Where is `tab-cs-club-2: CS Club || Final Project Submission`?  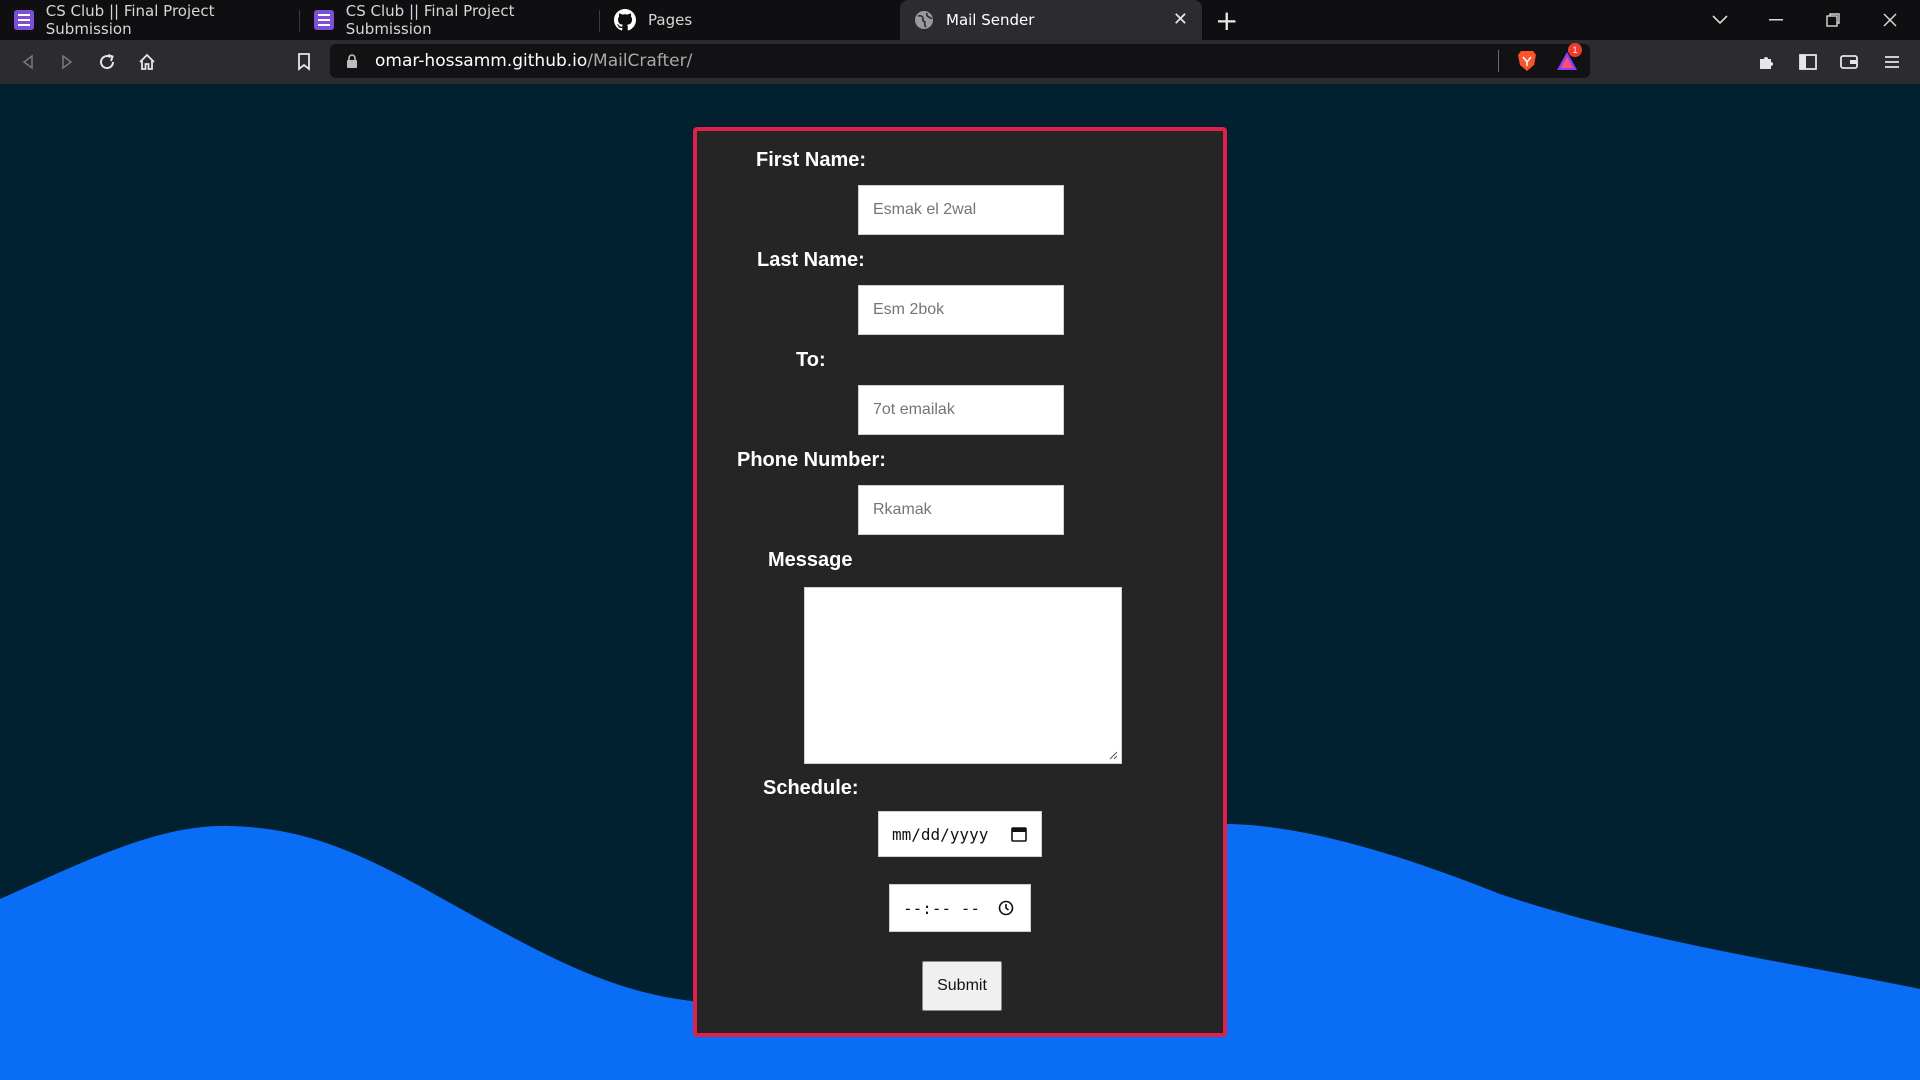
tab-cs-club-2: CS Club || Final Project Submission is located at coordinates (450, 20).